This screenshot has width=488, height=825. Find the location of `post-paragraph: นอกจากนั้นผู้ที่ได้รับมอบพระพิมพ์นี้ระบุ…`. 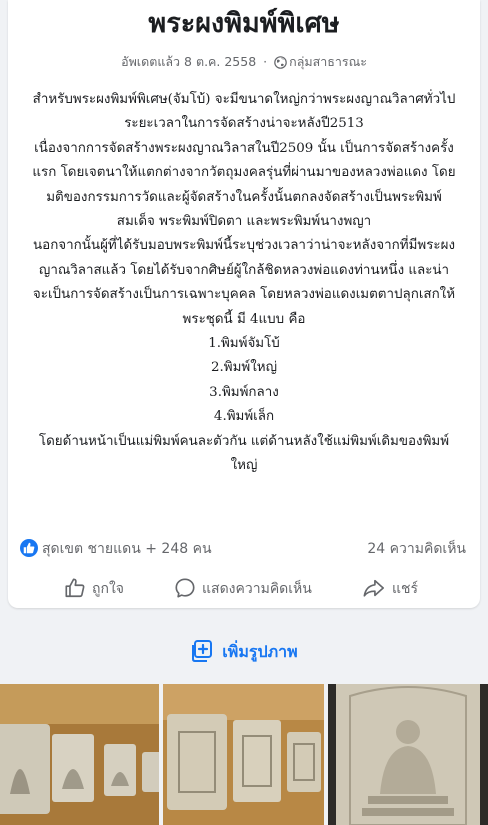

post-paragraph: นอกจากนั้นผู้ที่ได้รับมอบพระพิมพ์นี้ระบุ… is located at coordinates (244, 270).